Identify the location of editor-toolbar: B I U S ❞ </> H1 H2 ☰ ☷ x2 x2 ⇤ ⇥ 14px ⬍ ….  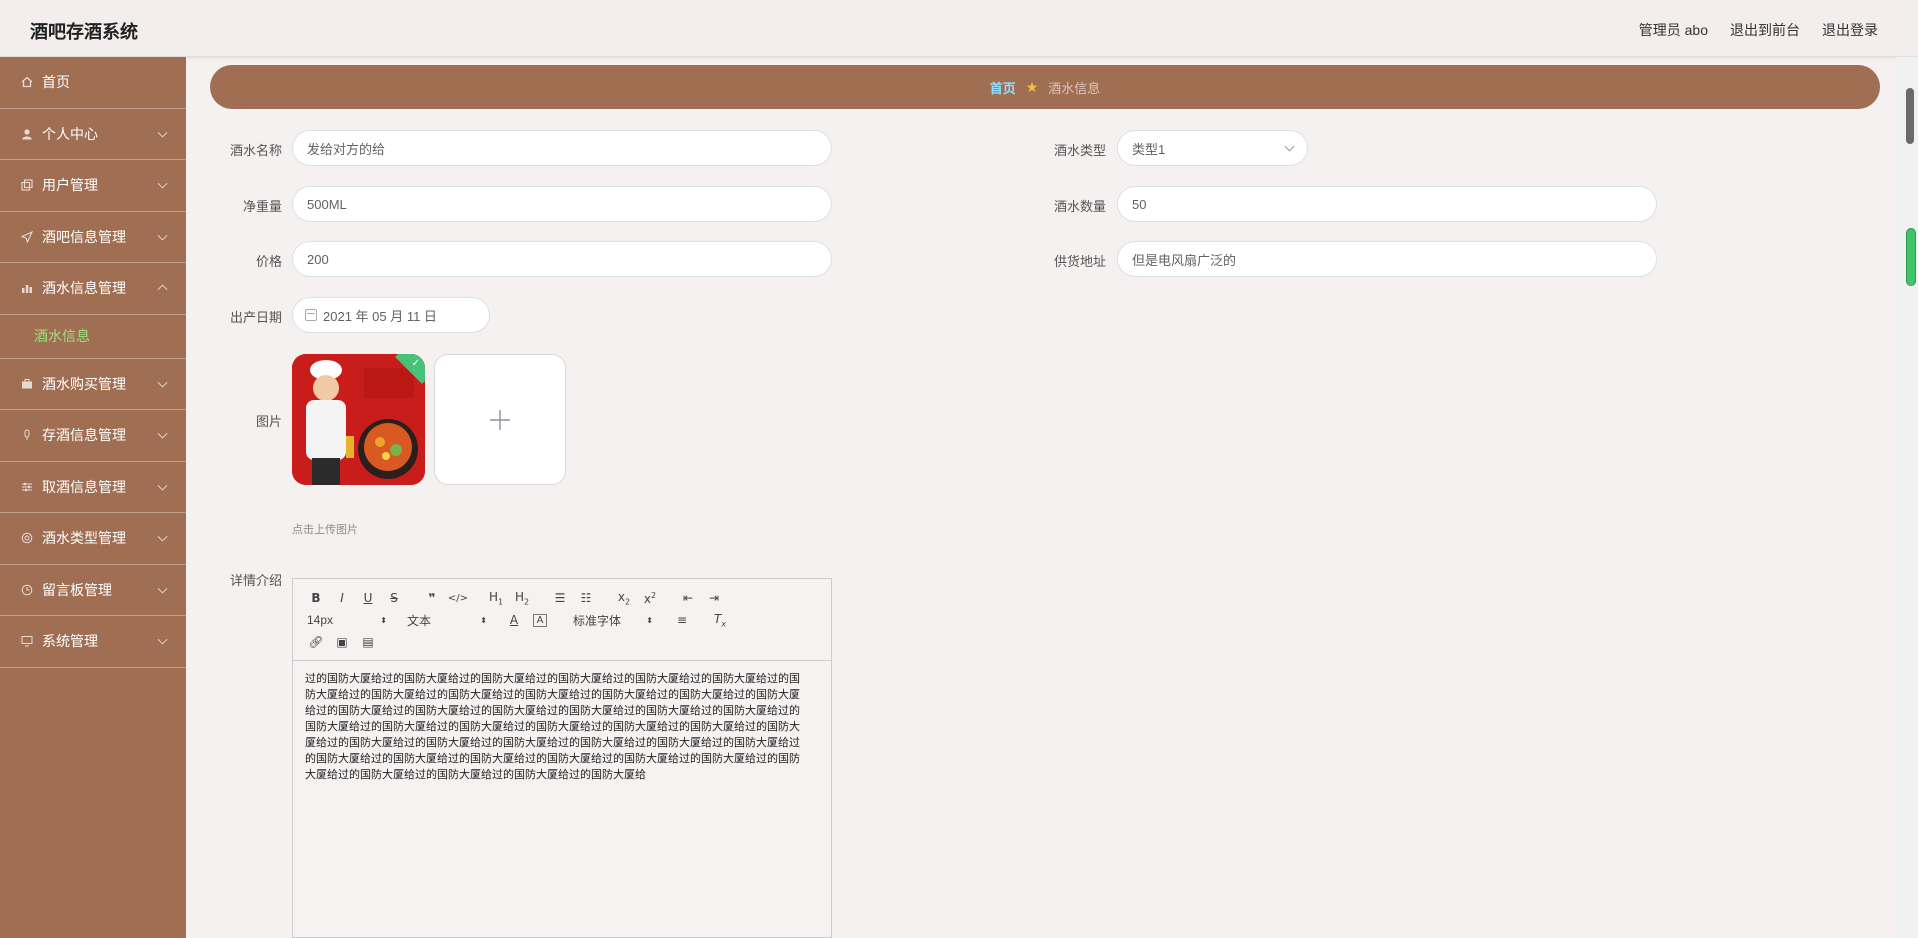
(562, 620).